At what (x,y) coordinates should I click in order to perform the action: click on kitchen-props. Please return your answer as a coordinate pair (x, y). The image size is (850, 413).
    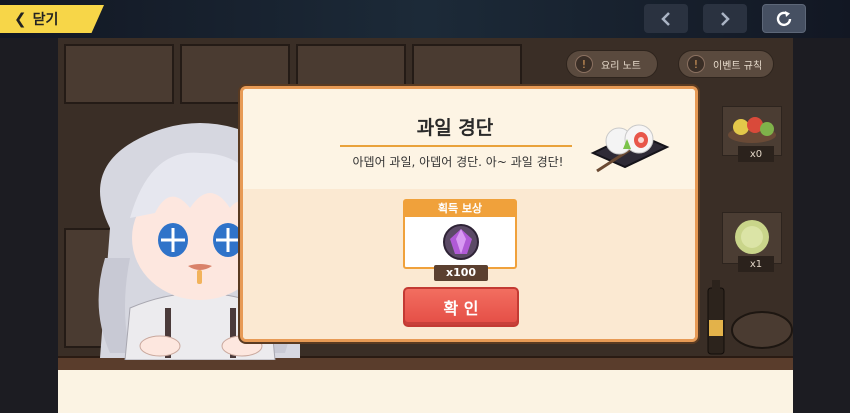
    Looking at the image, I should click on (750, 317).